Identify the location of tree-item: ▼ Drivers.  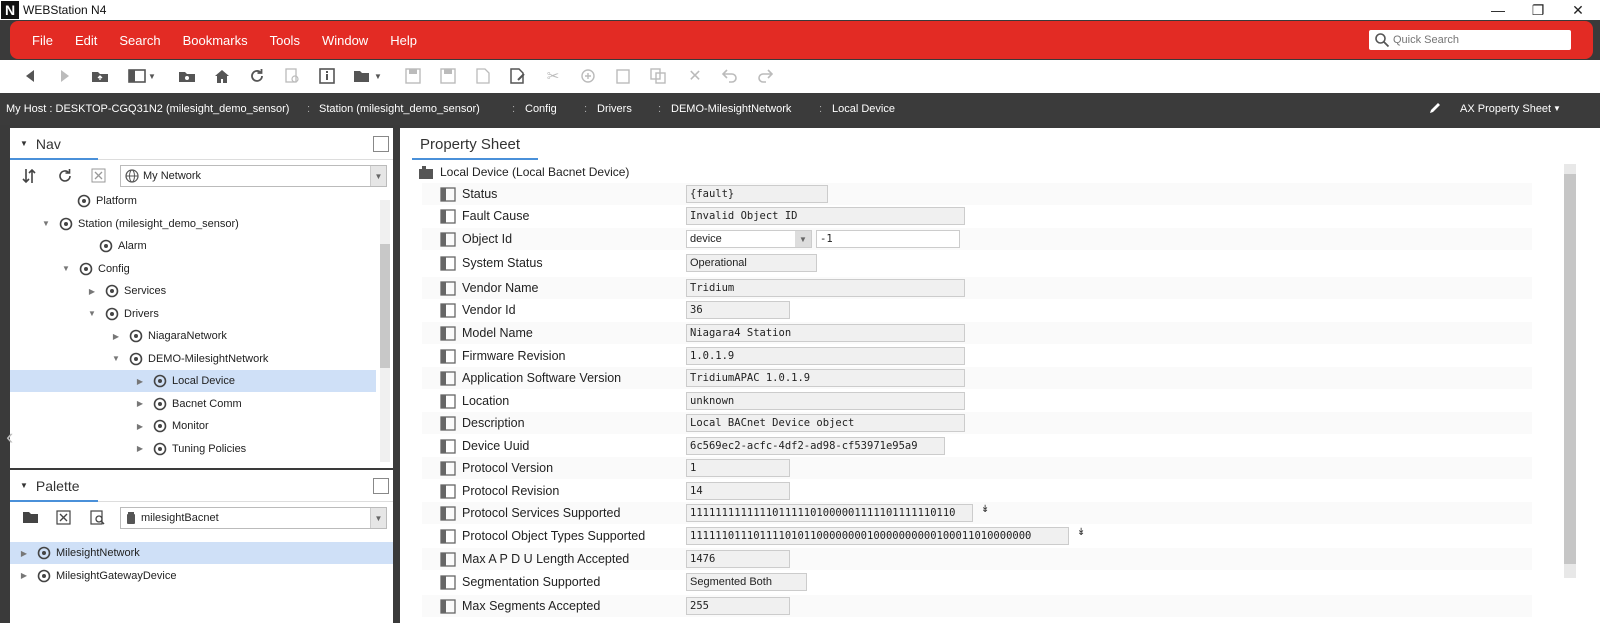
(193, 314).